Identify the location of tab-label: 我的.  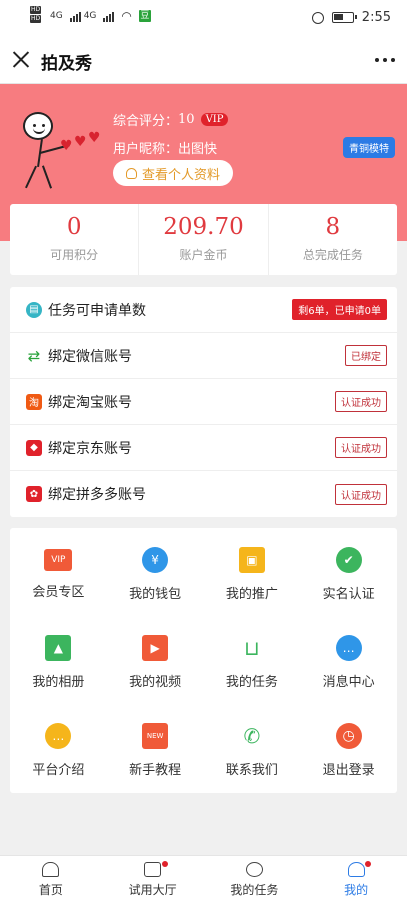
(356, 890).